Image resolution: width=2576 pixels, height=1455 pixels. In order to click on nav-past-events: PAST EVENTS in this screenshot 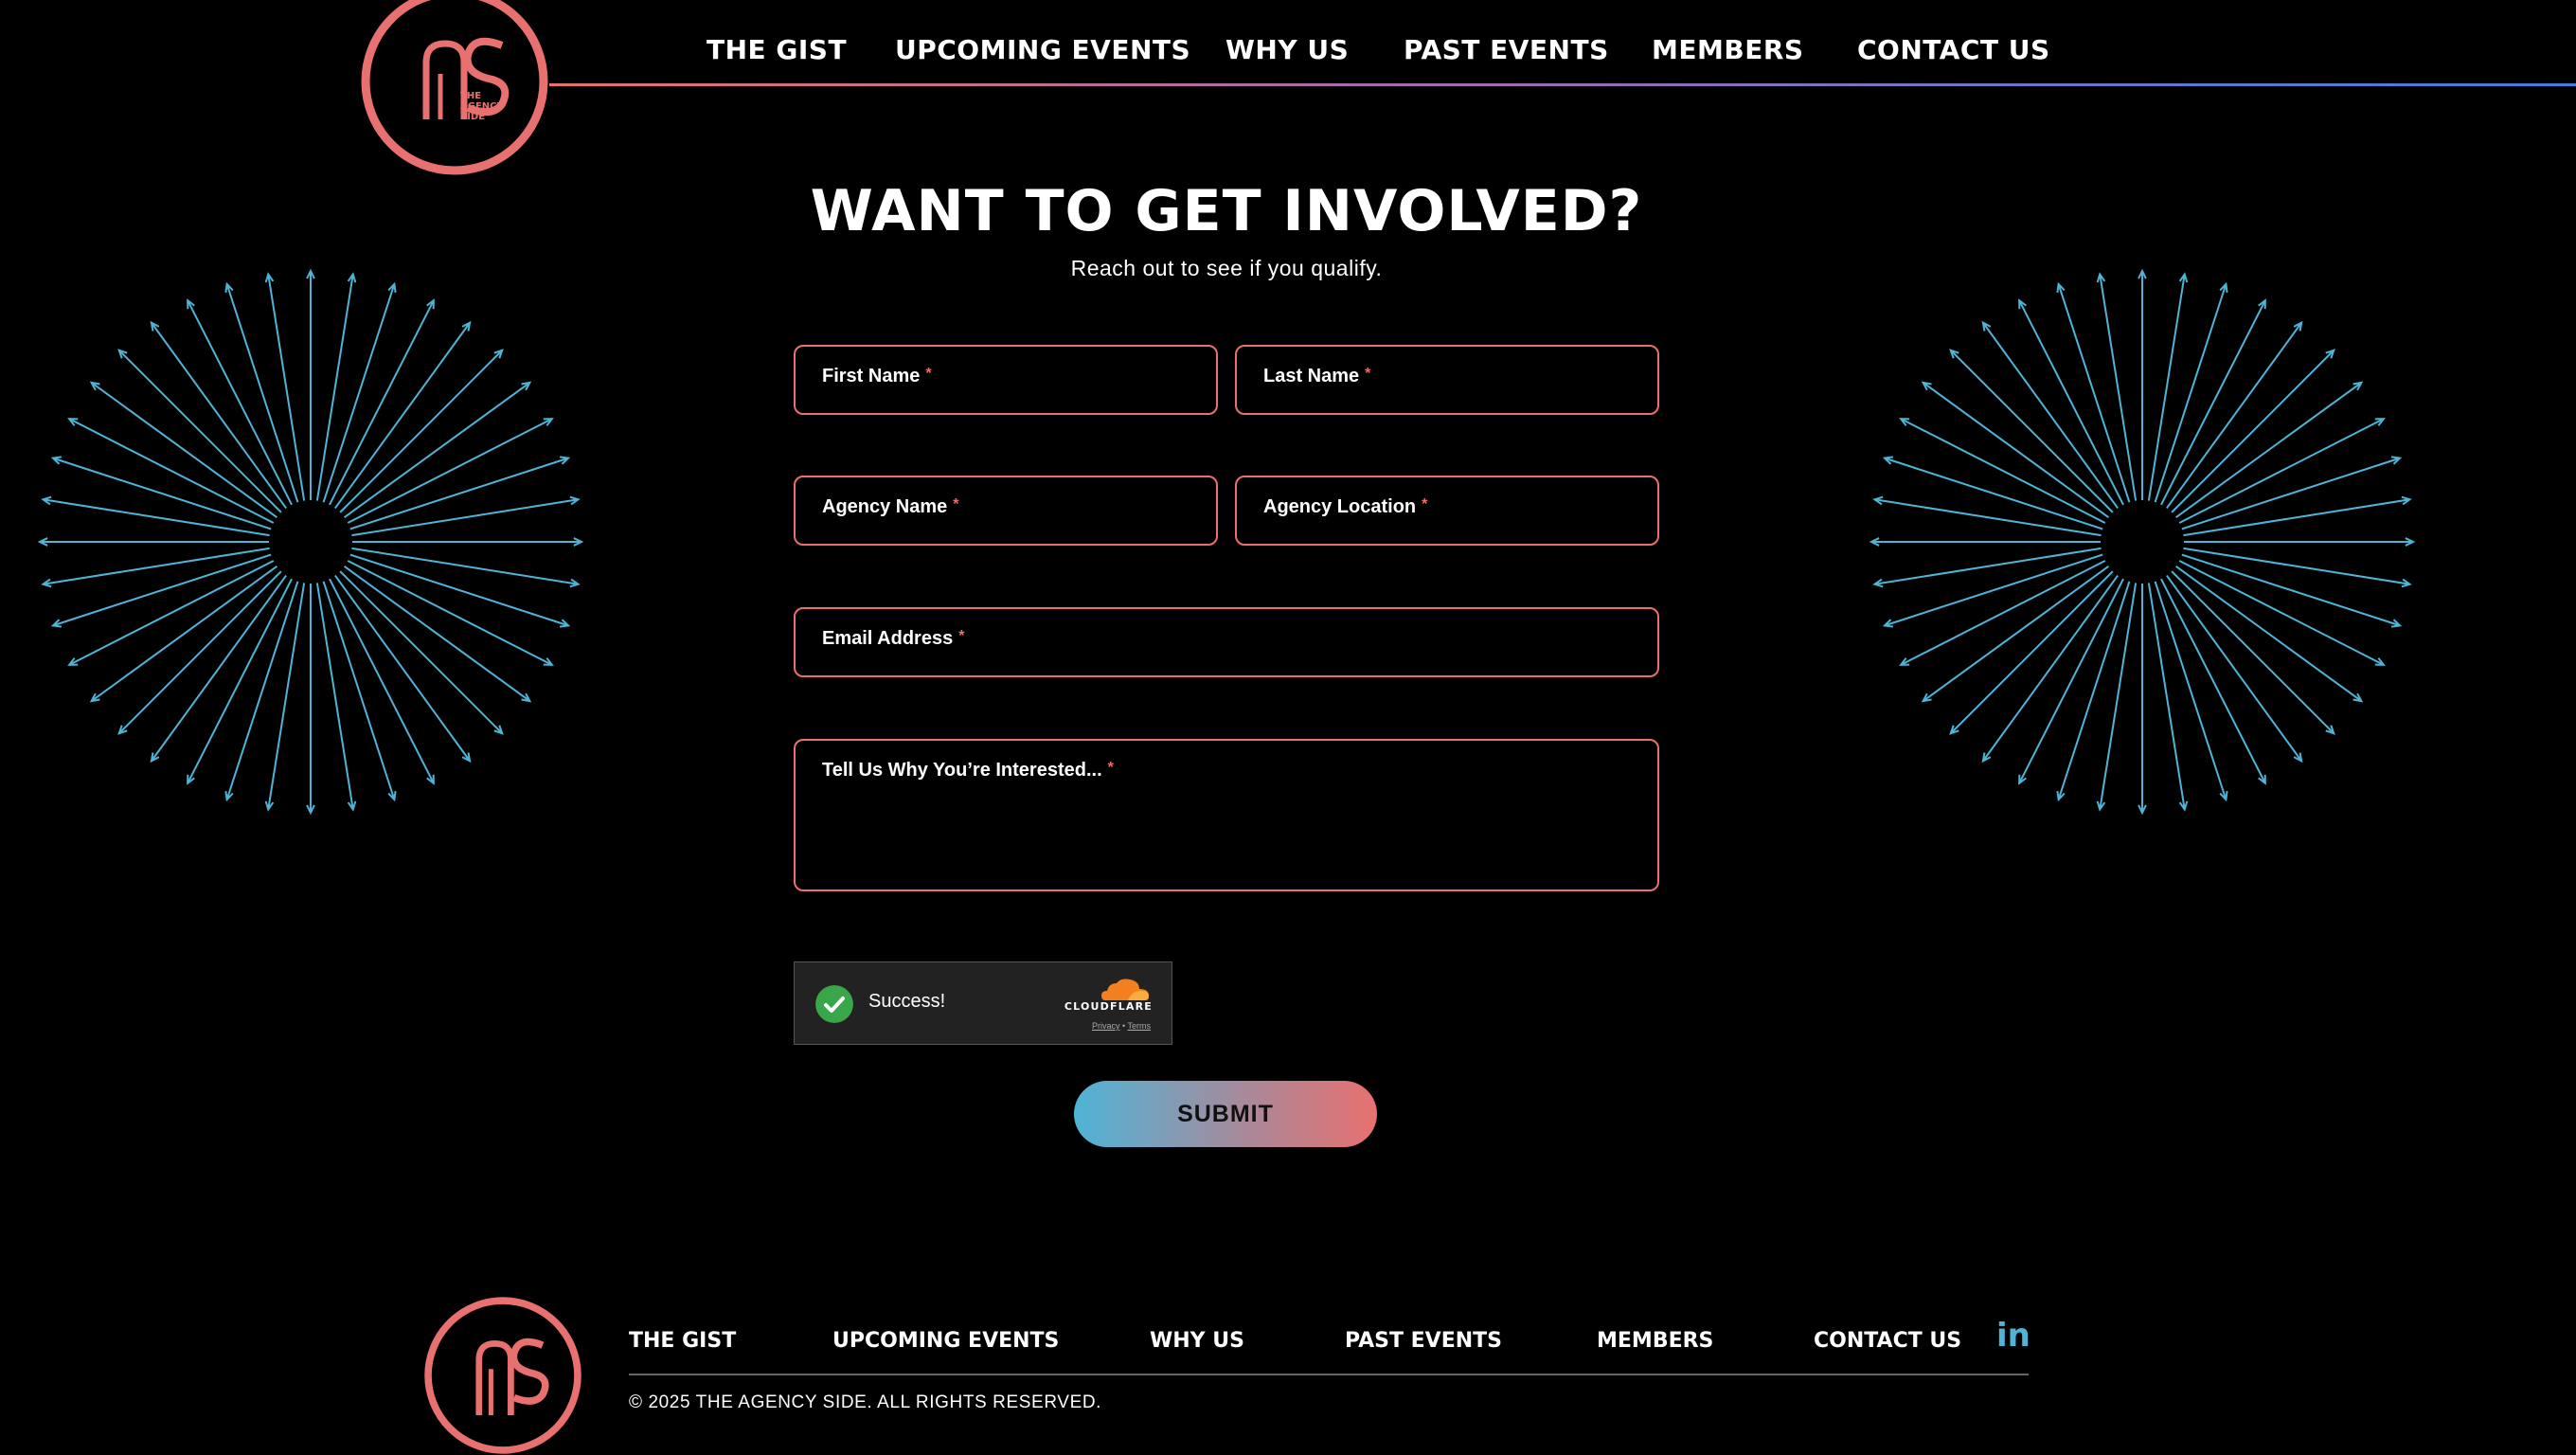, I will do `click(1506, 49)`.